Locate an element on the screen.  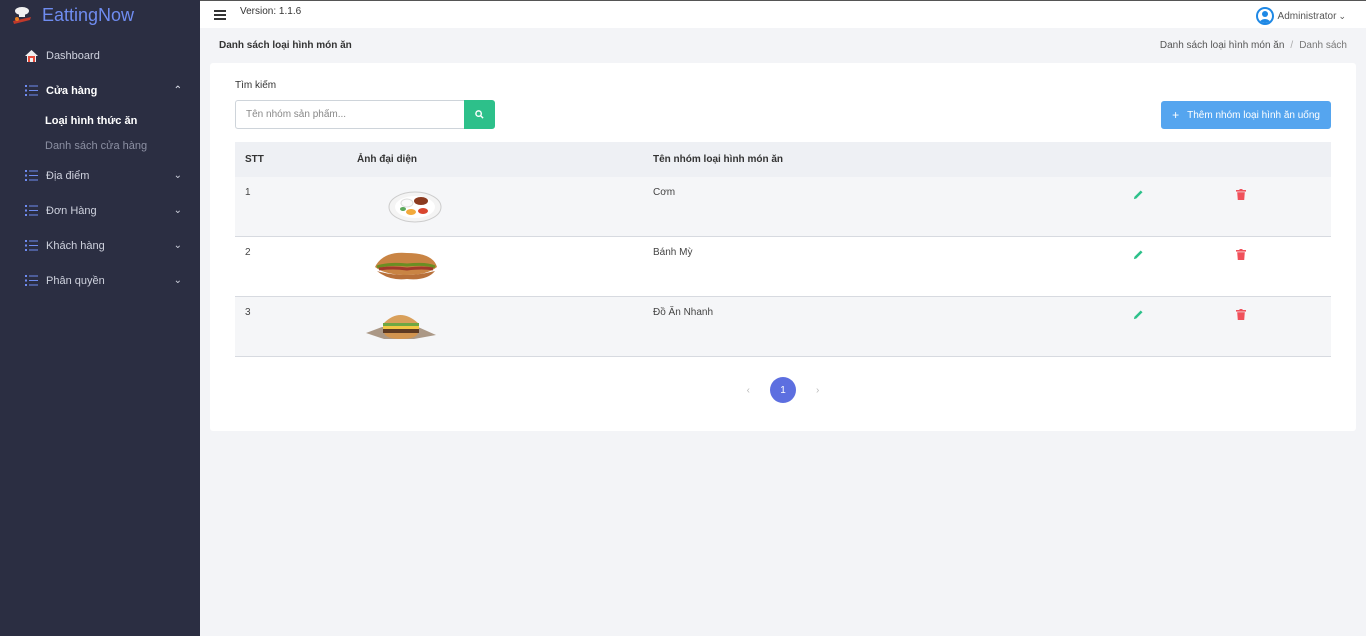
search-label: Tìm kiếm is located at coordinates (256, 85).